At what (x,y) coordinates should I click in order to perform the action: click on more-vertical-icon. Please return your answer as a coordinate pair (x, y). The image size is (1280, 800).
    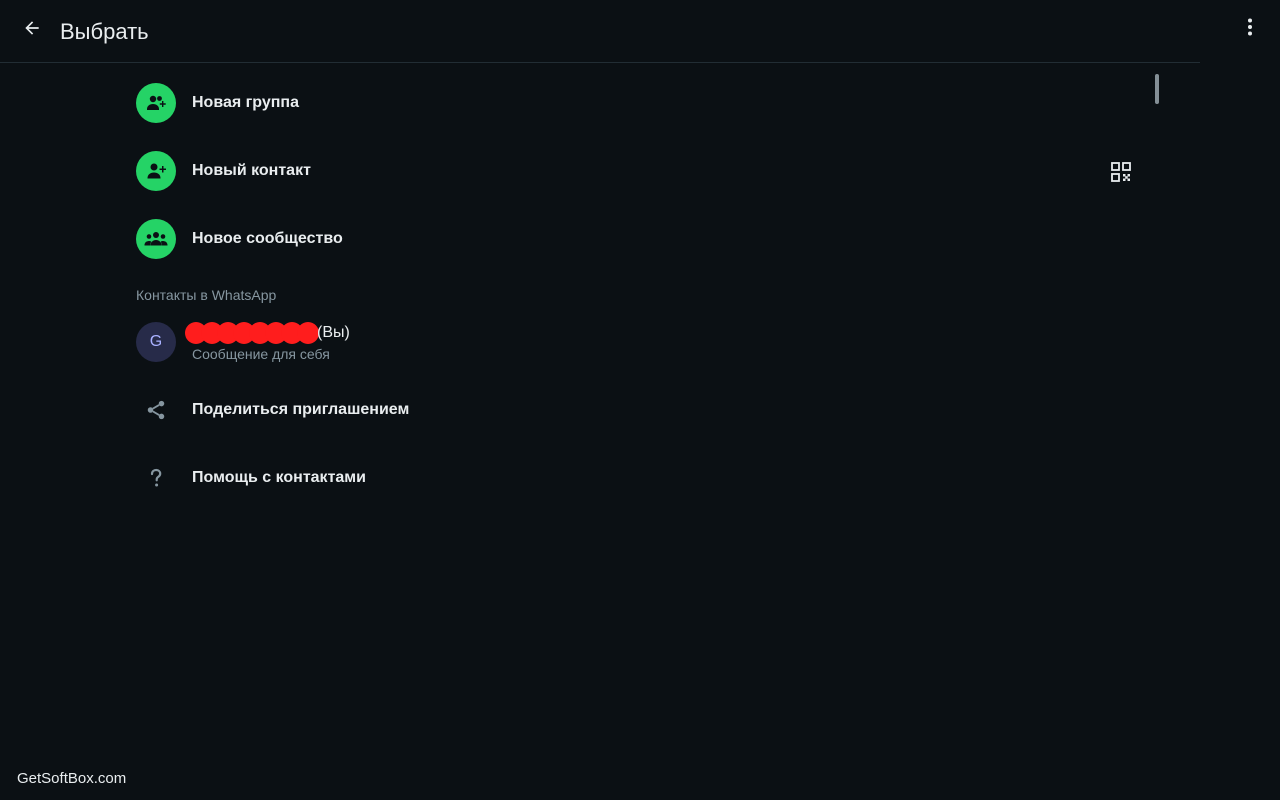
    Looking at the image, I should click on (1250, 27).